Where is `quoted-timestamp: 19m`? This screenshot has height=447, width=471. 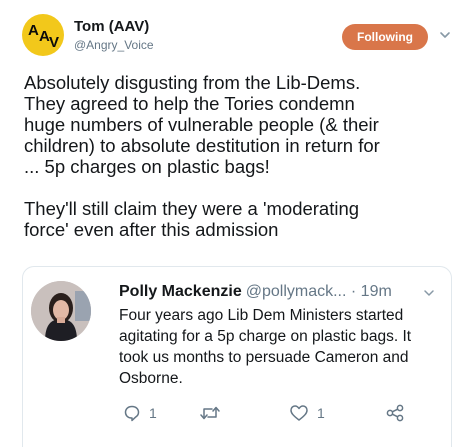 quoted-timestamp: 19m is located at coordinates (376, 291).